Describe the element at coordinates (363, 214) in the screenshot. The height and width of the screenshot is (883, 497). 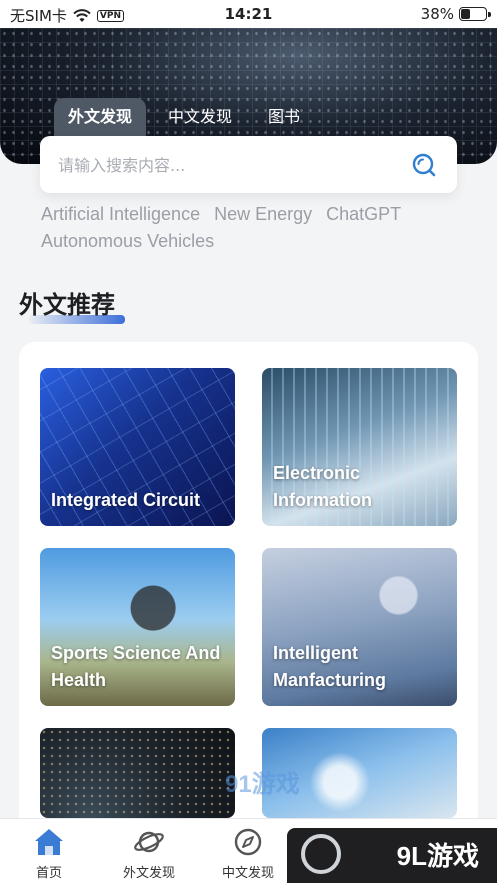
I see `hot-tag: ChatGPT` at that location.